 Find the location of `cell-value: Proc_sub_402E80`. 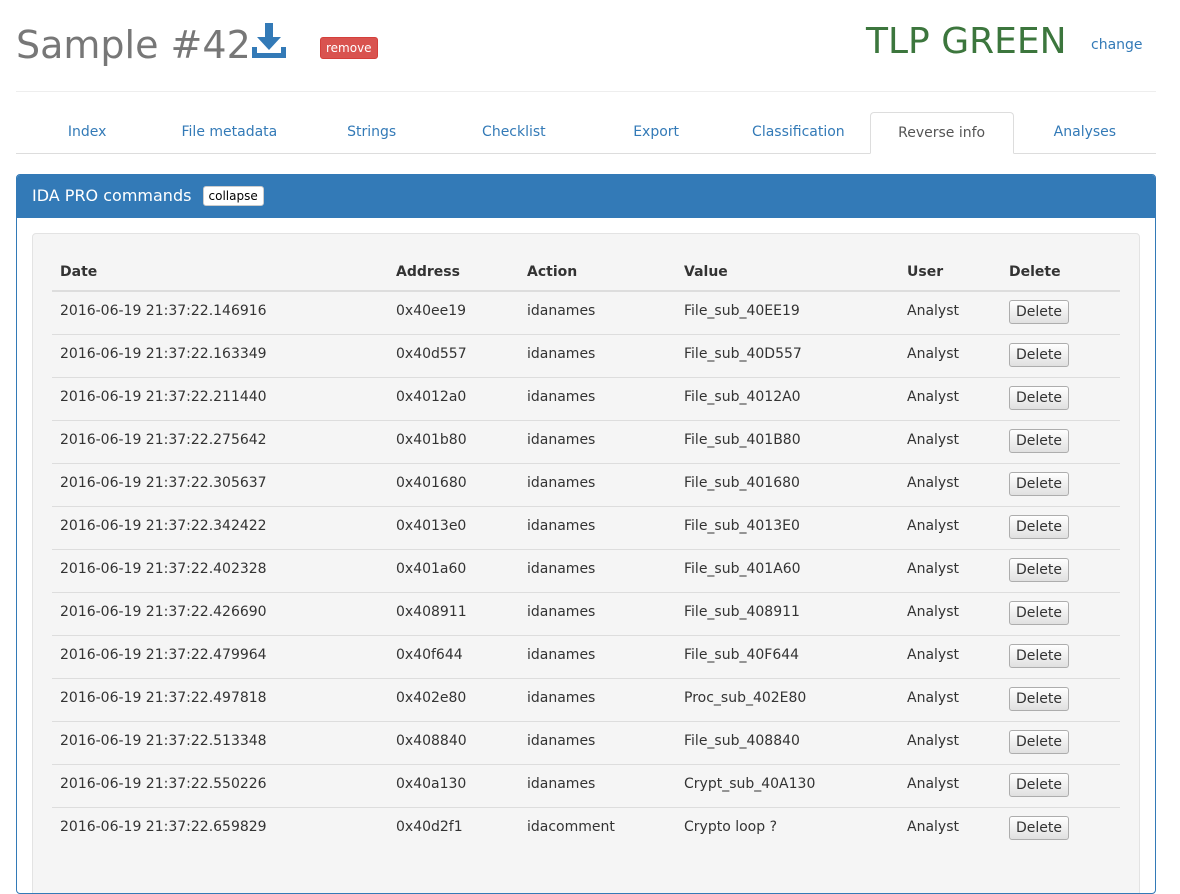

cell-value: Proc_sub_402E80 is located at coordinates (787, 699).